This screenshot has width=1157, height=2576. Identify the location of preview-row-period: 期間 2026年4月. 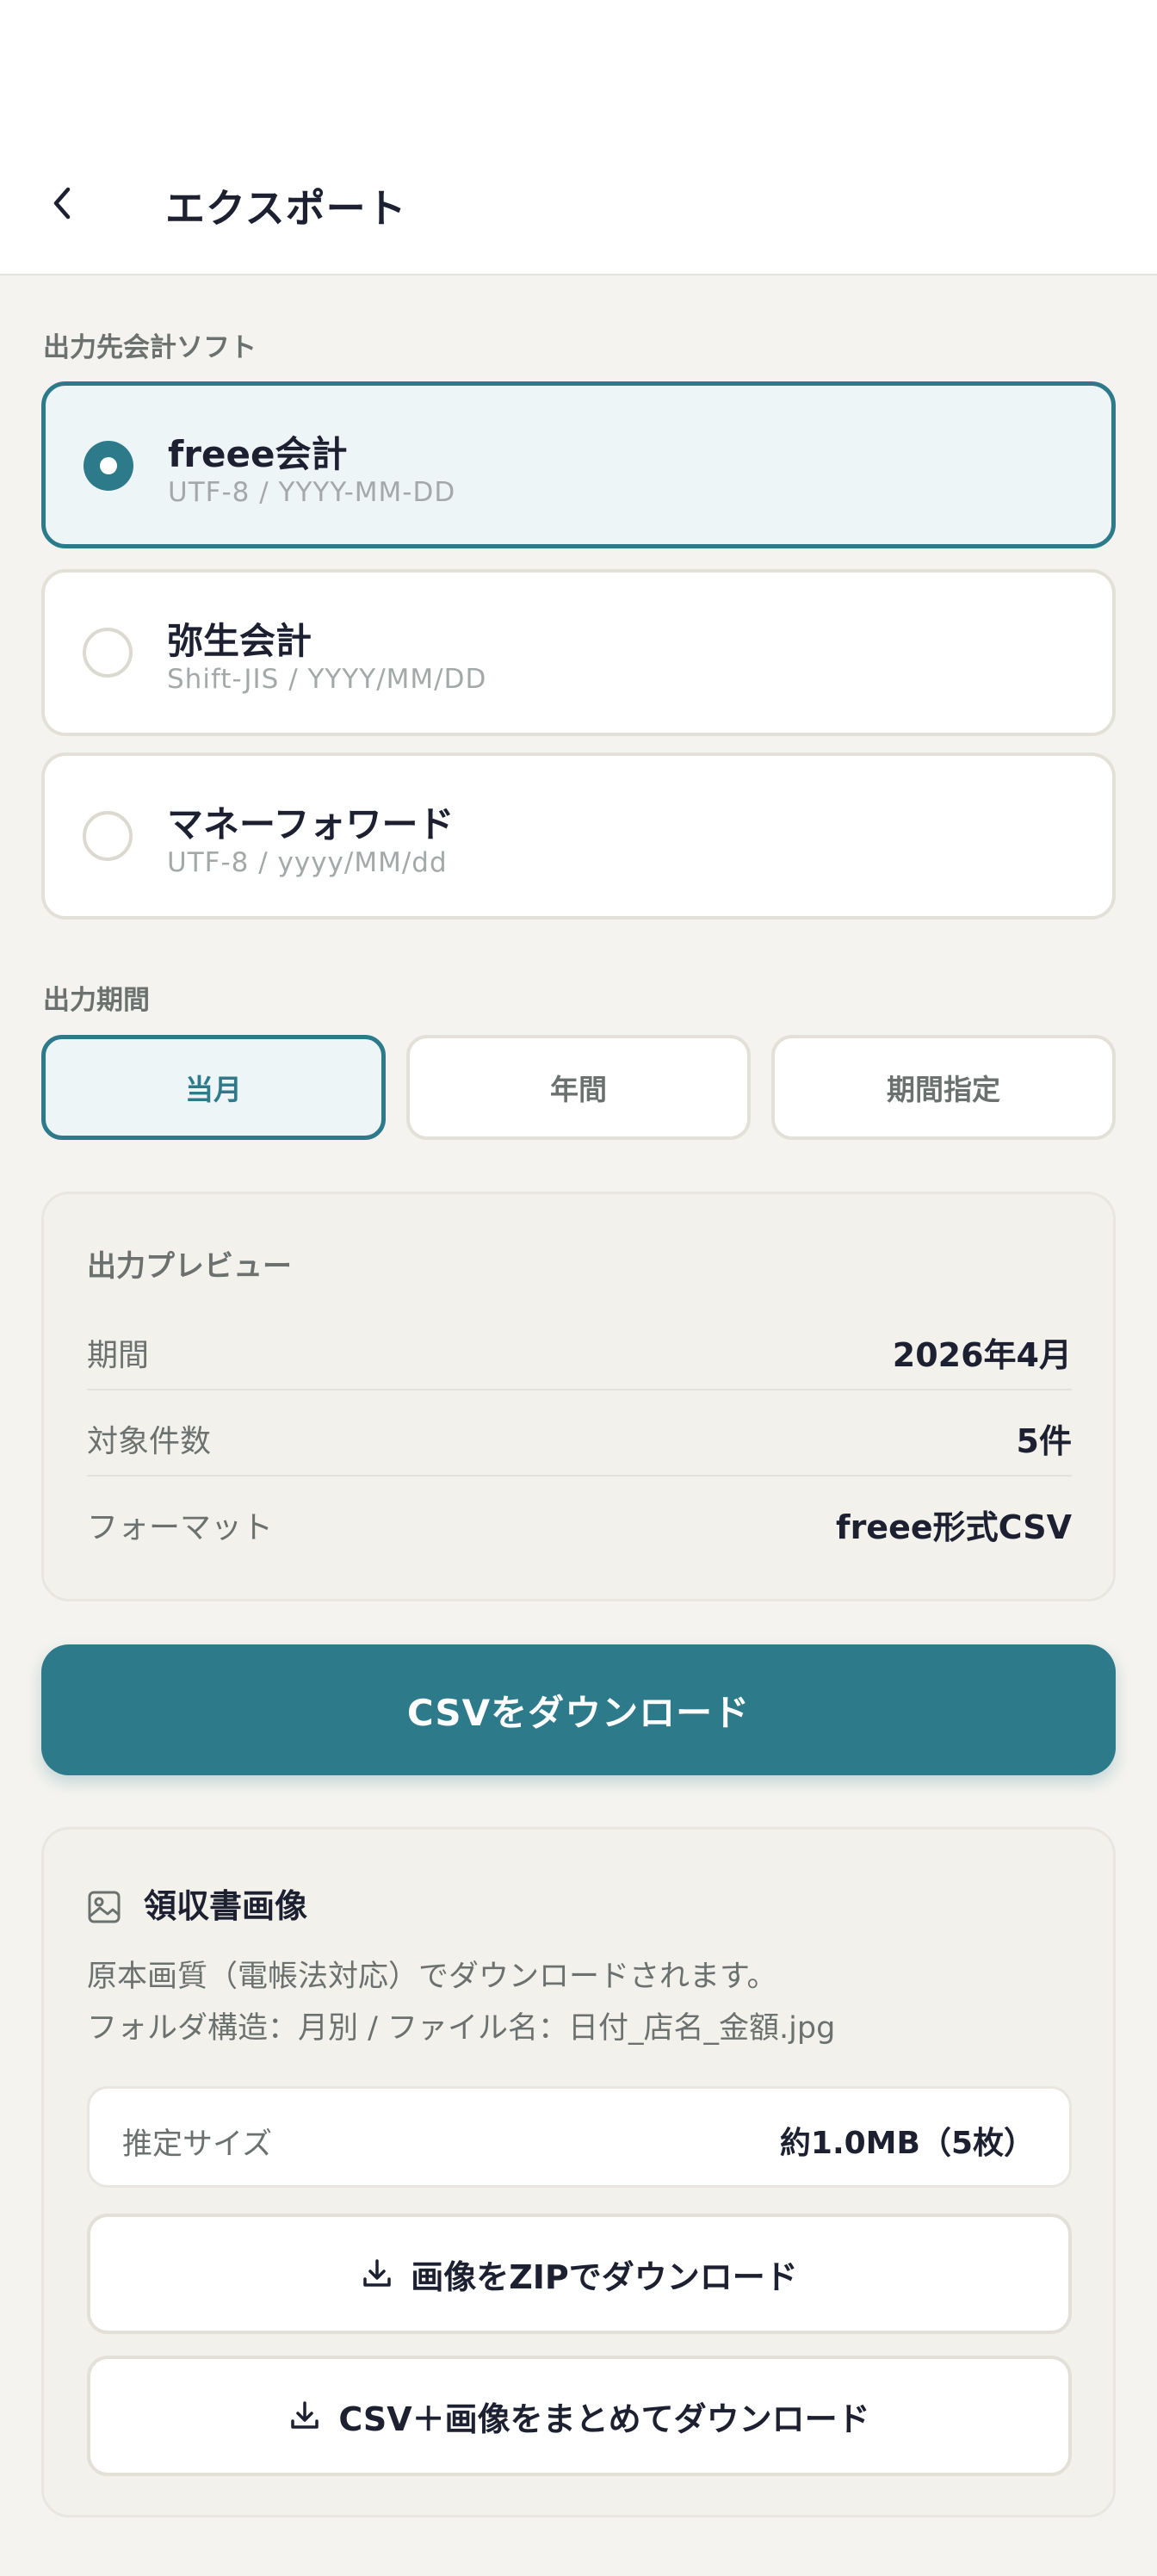
(579, 1348).